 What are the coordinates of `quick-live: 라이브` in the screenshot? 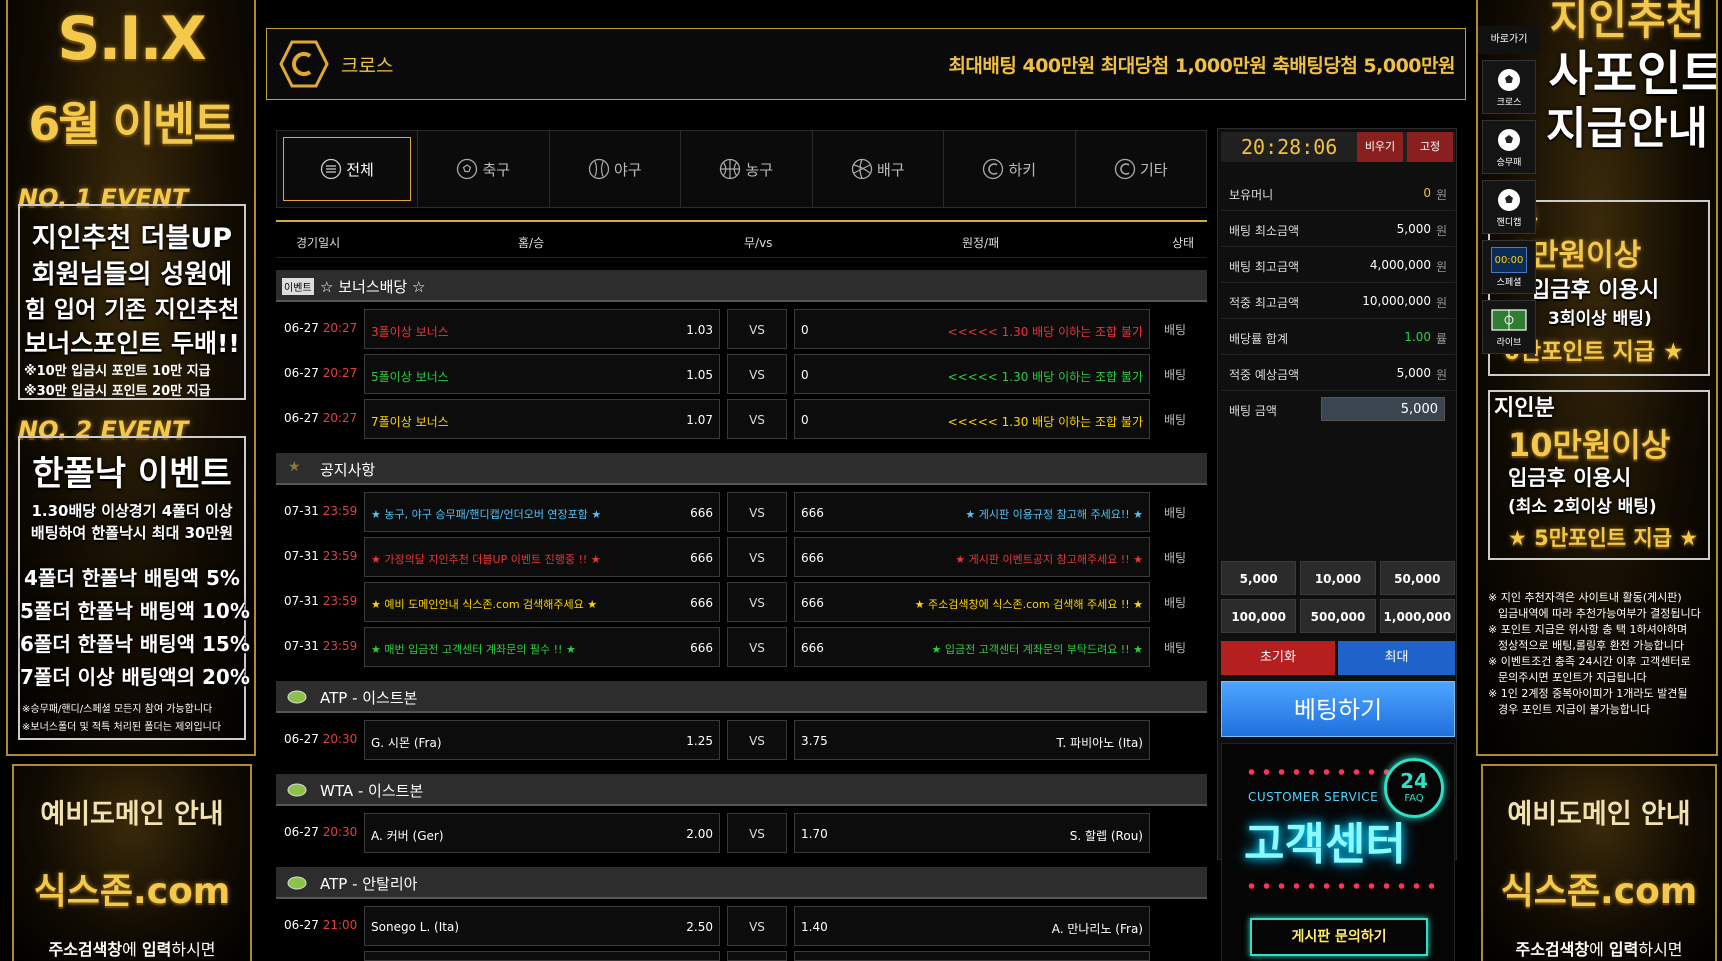 It's located at (1509, 327).